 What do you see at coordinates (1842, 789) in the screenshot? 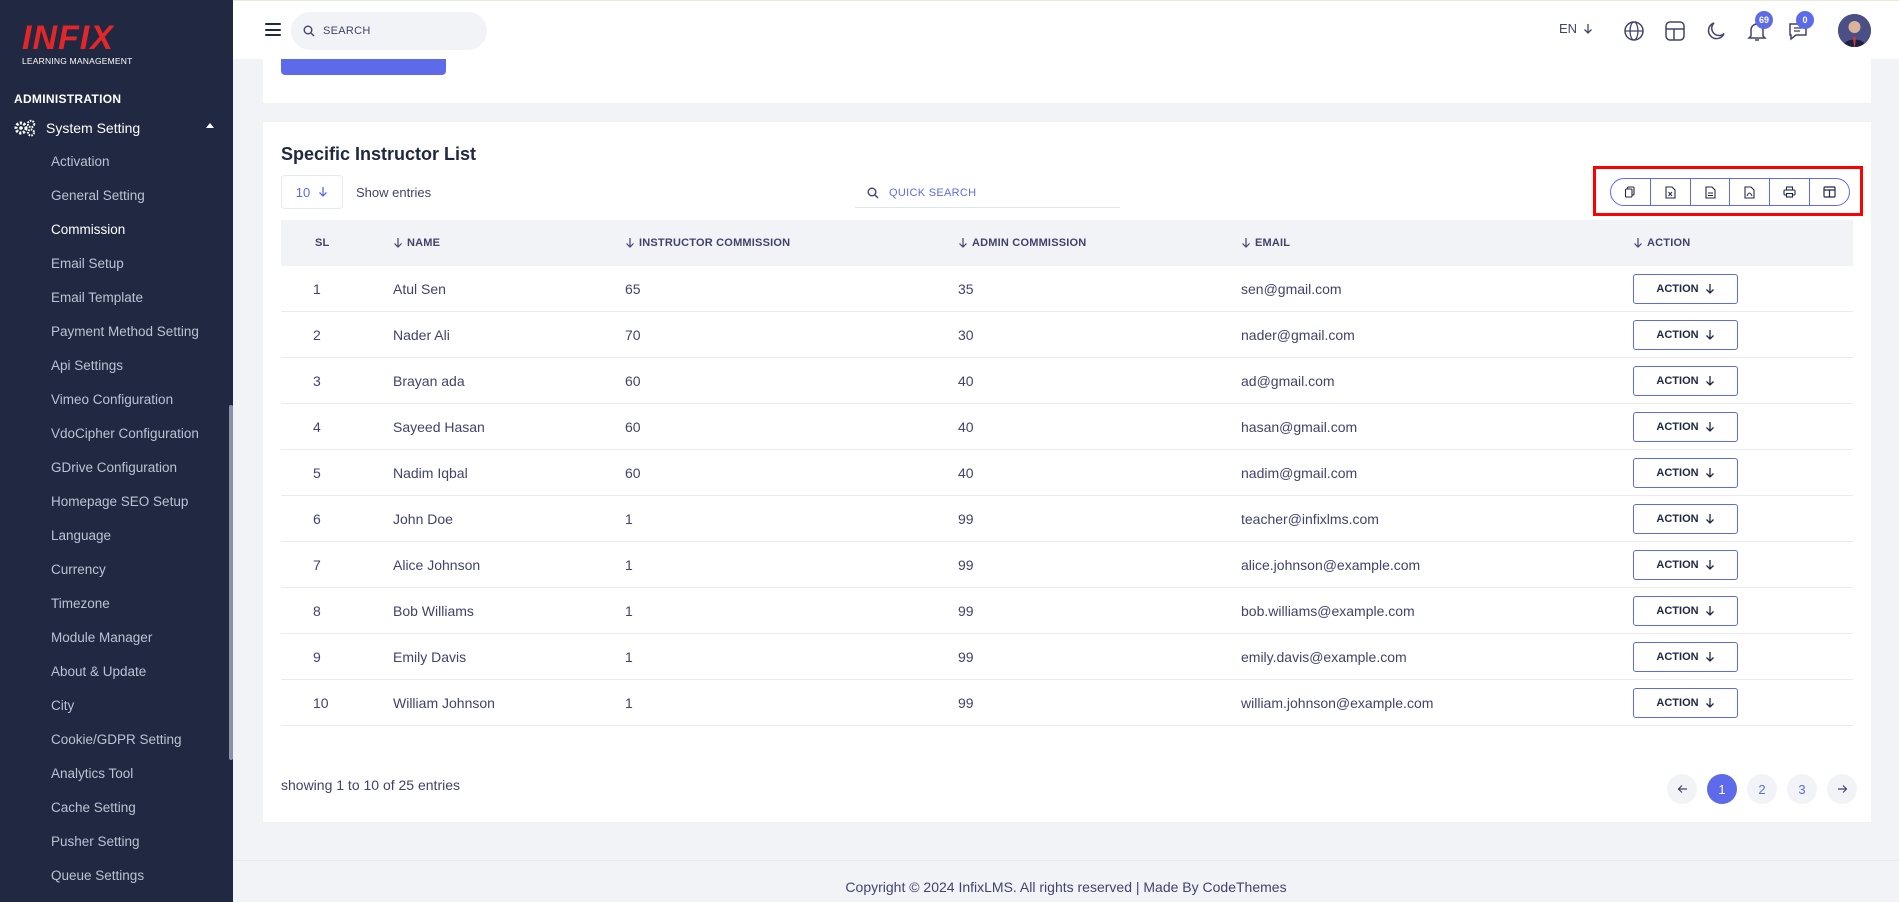
I see `next-page-button` at bounding box center [1842, 789].